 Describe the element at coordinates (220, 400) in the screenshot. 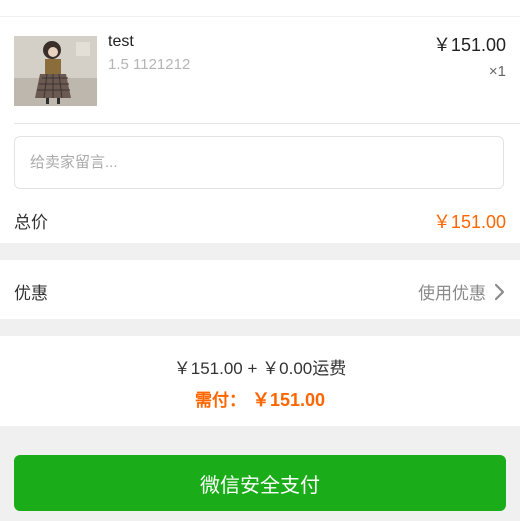

I see `amount-due-label: 需付：` at that location.